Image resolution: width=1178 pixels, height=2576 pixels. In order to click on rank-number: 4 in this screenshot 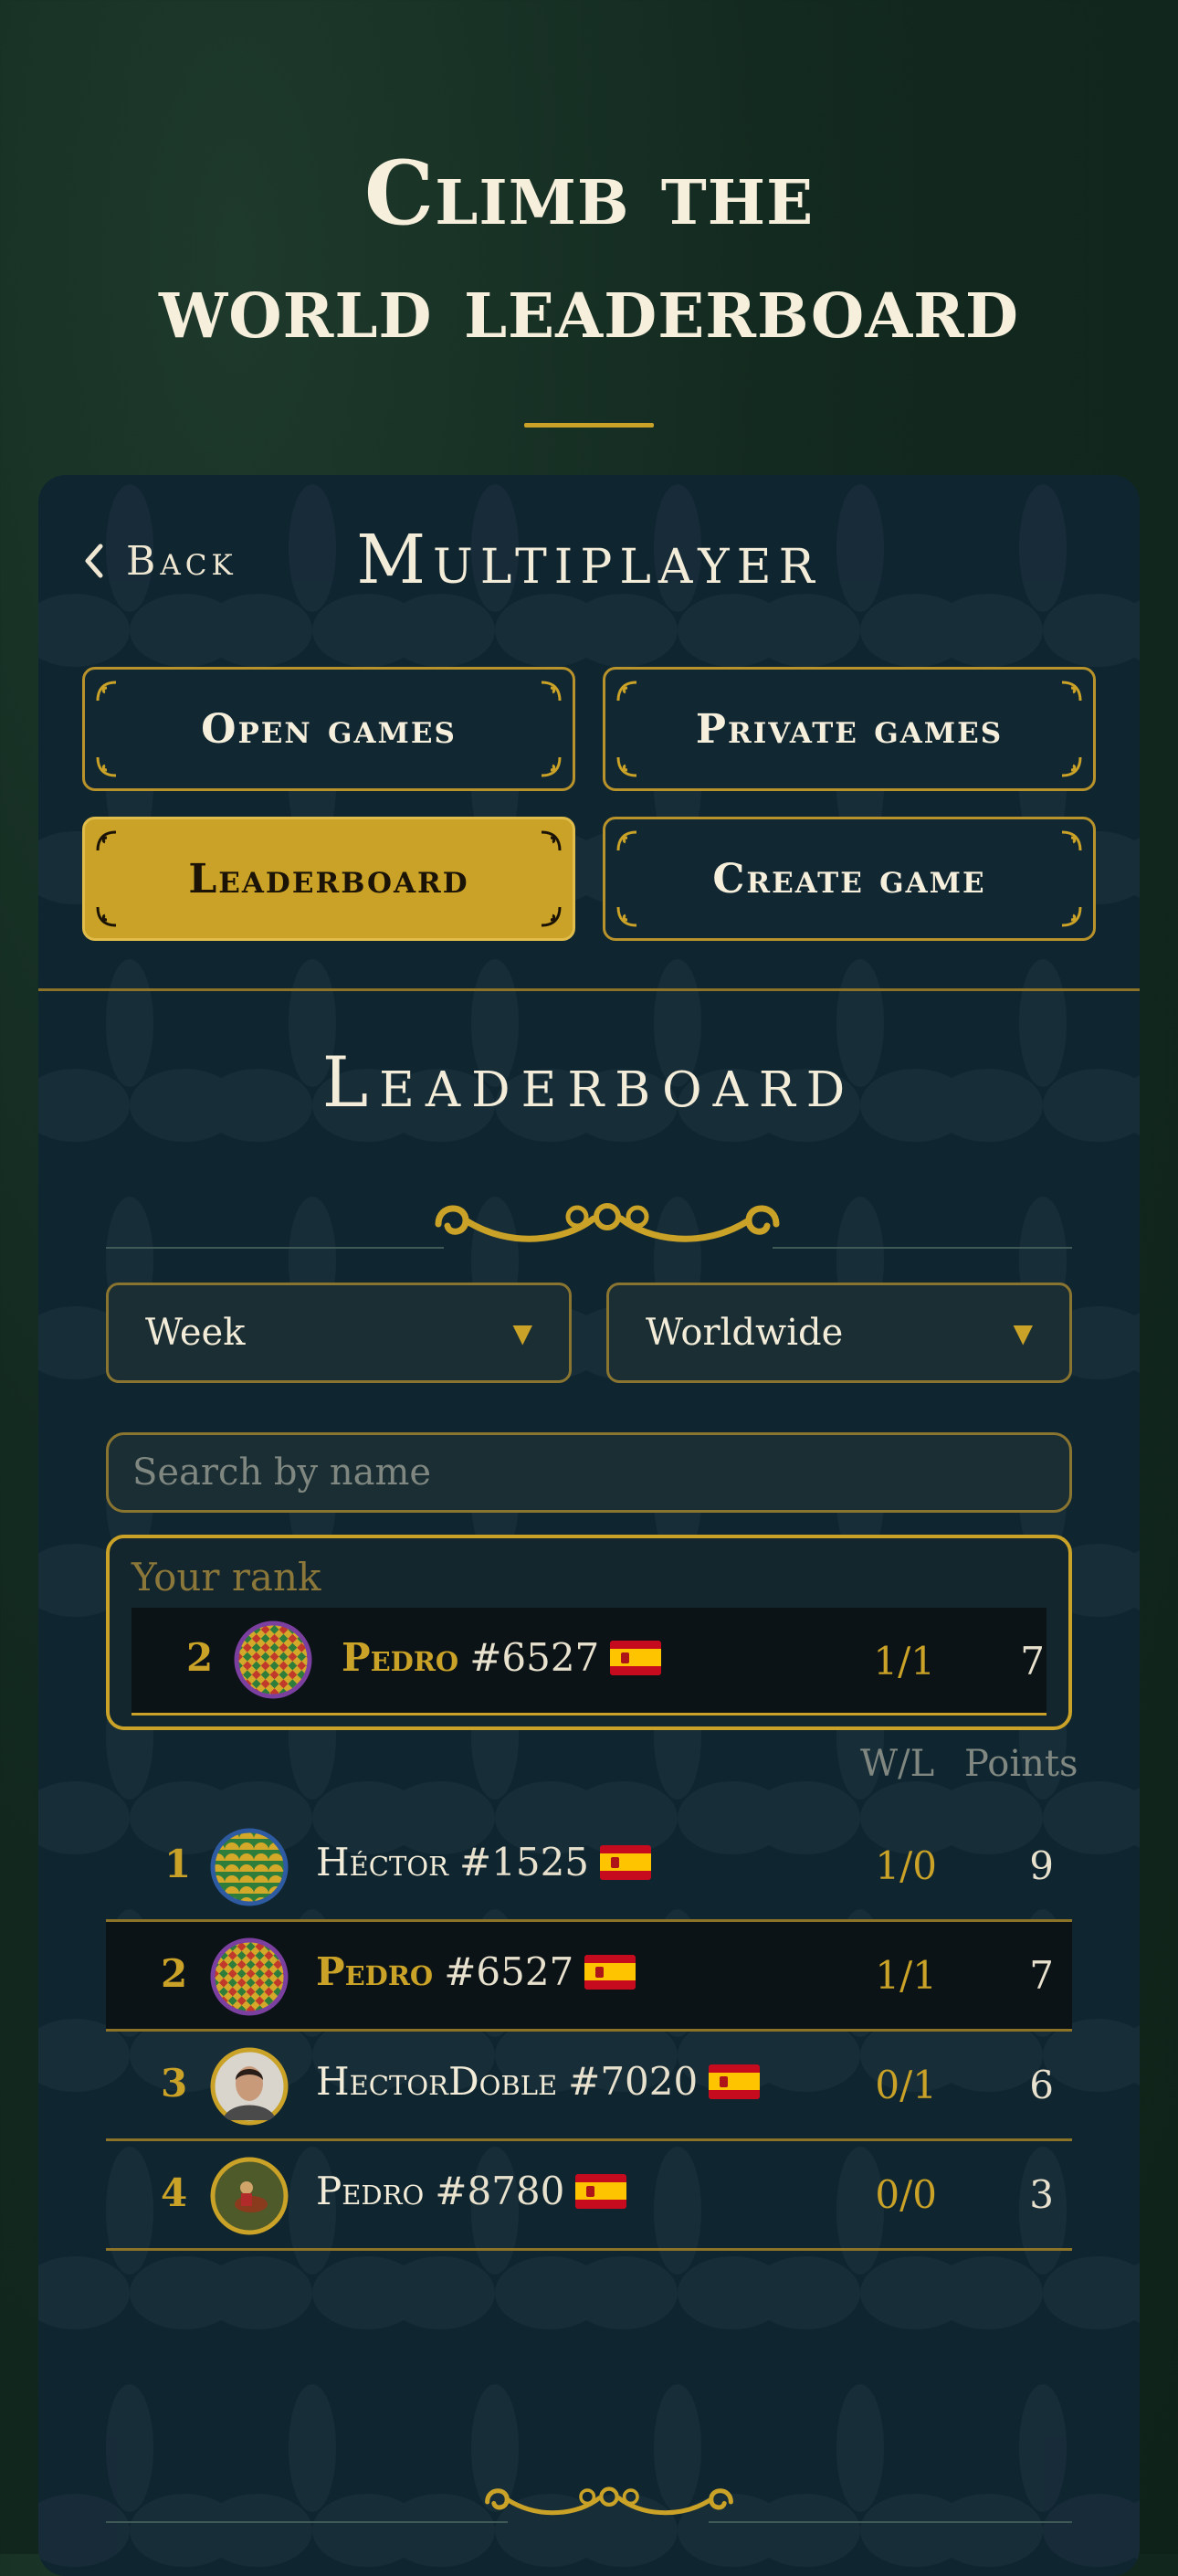, I will do `click(174, 2192)`.